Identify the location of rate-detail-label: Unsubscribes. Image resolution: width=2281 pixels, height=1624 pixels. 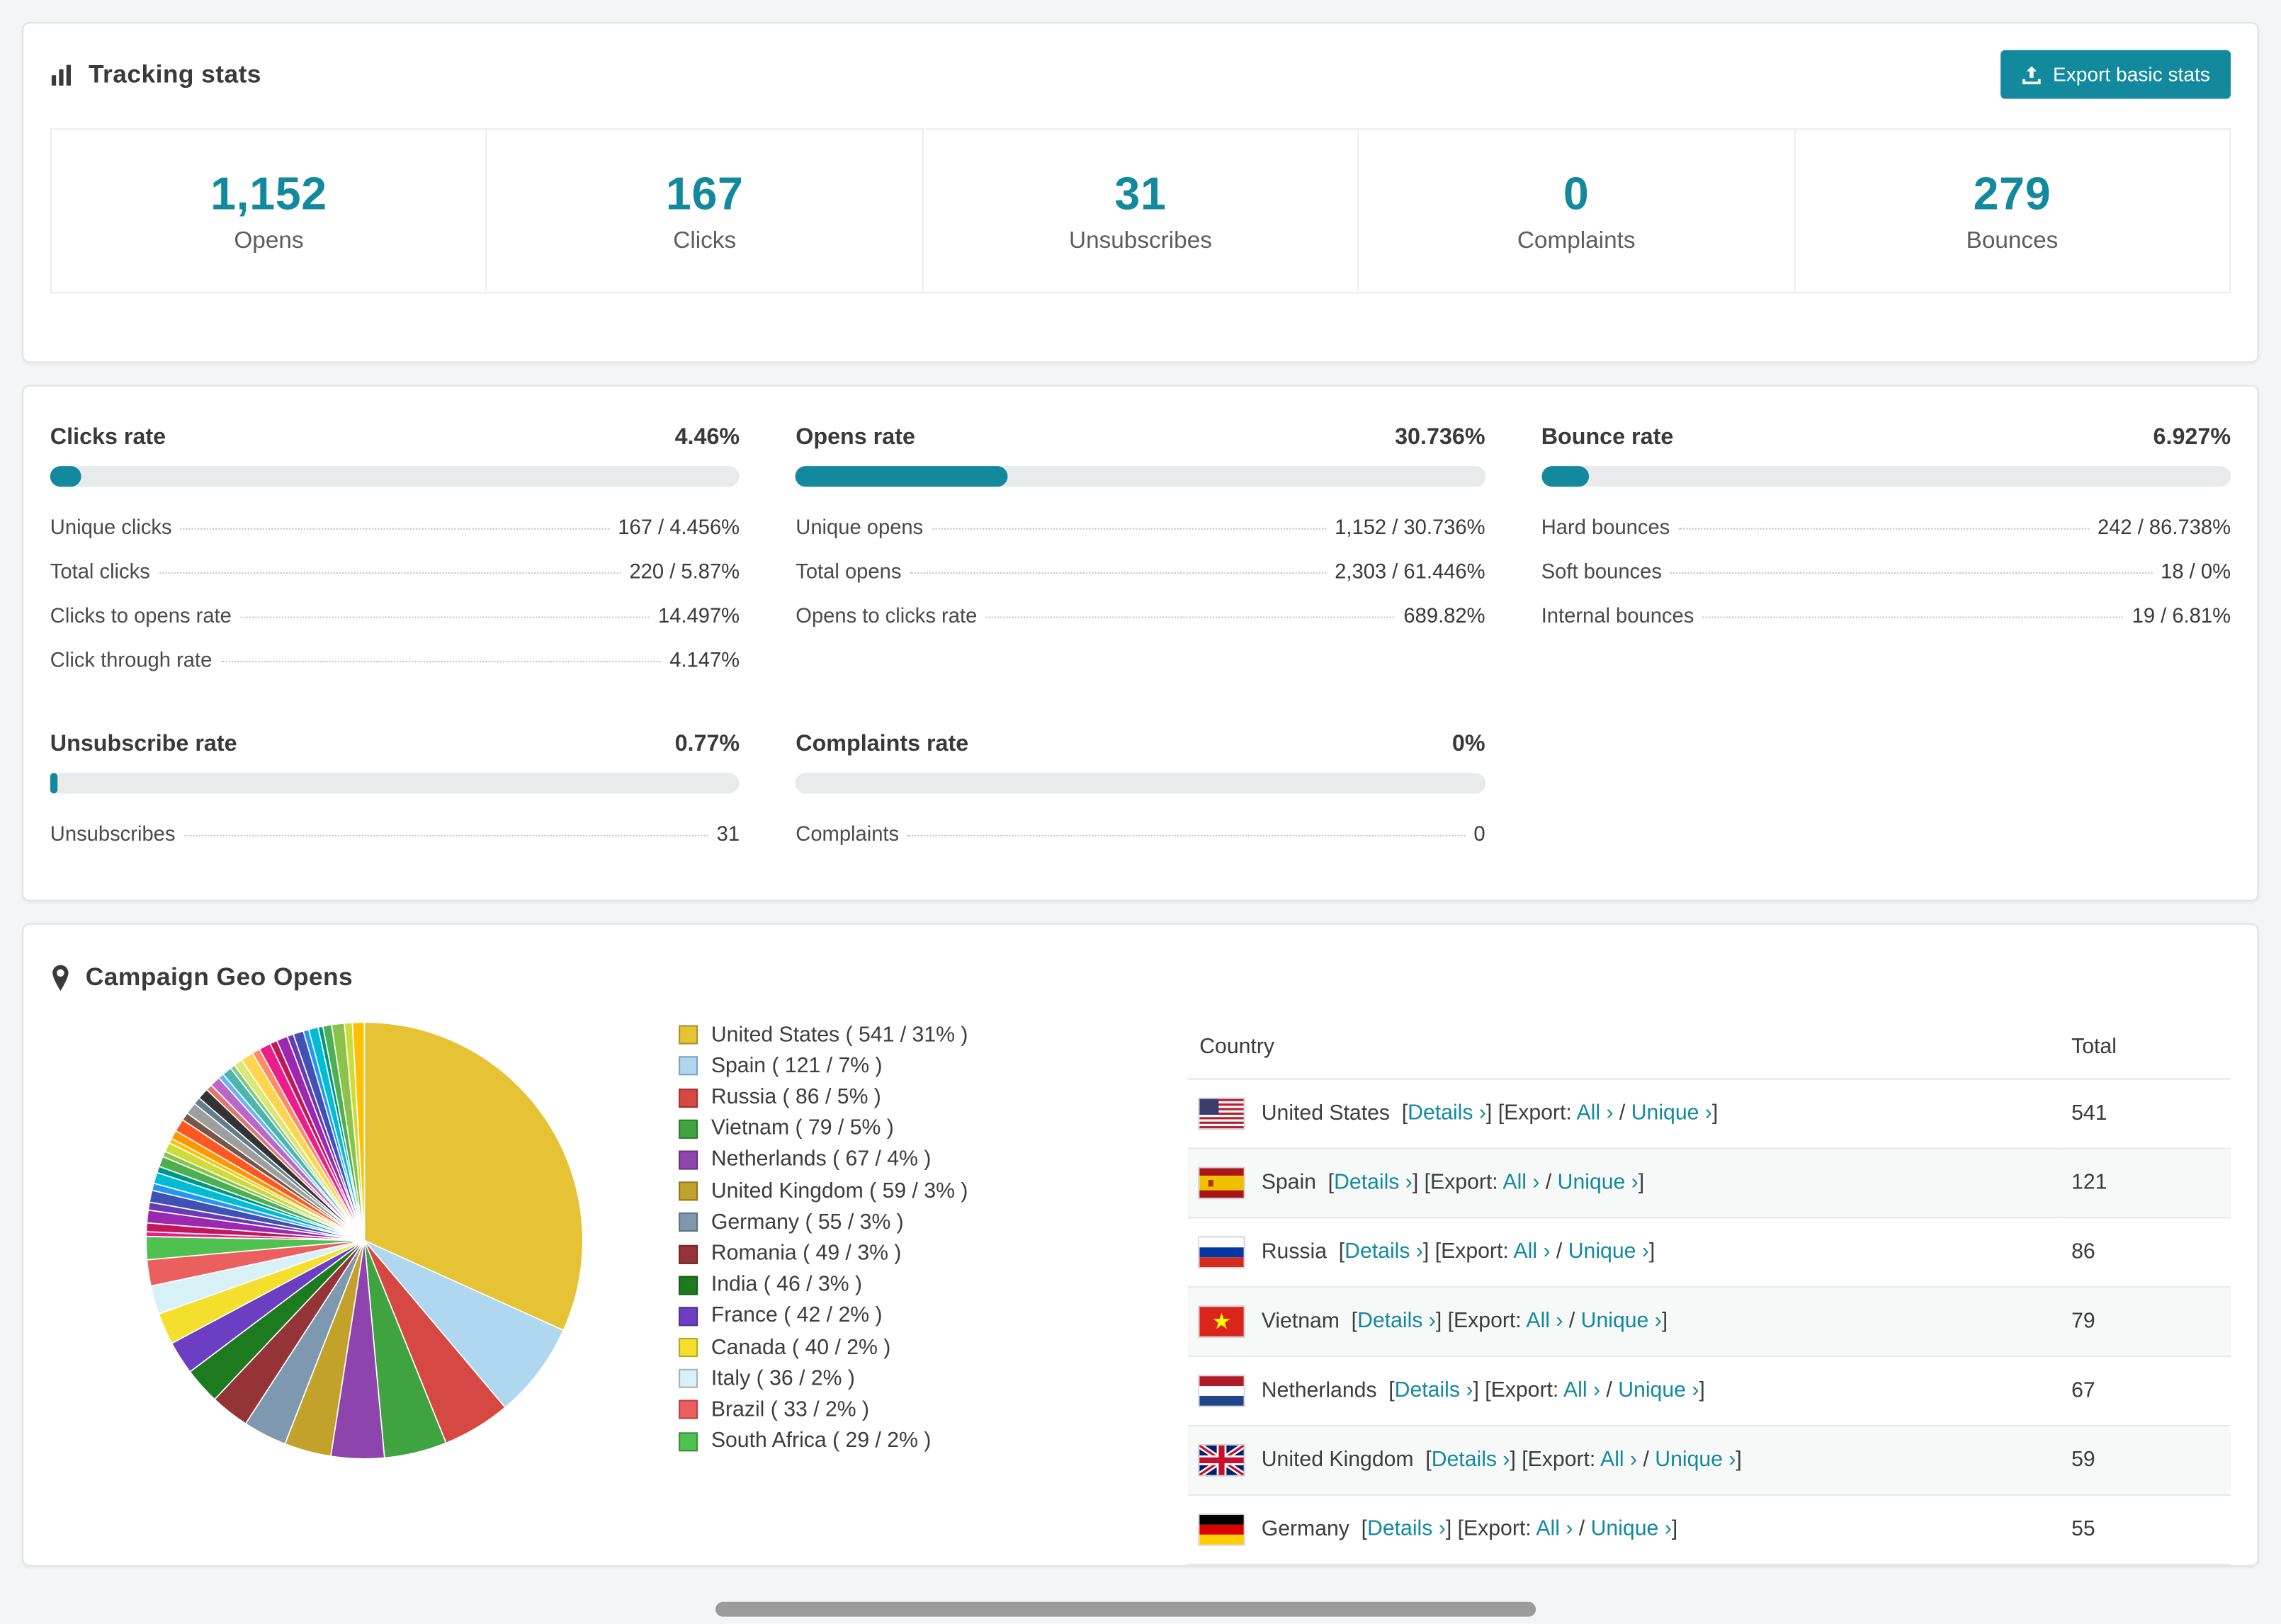
(113, 834).